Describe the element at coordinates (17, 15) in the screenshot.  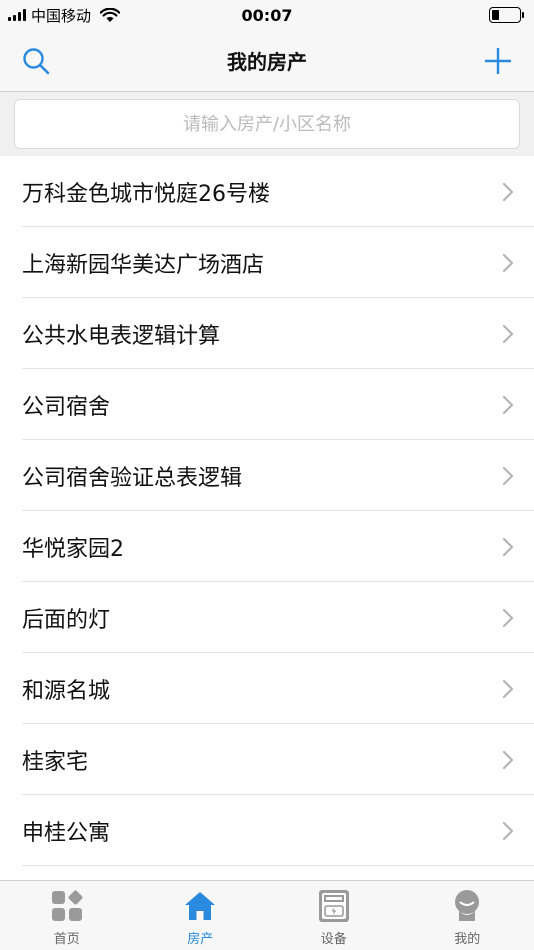
I see `signal-icon` at that location.